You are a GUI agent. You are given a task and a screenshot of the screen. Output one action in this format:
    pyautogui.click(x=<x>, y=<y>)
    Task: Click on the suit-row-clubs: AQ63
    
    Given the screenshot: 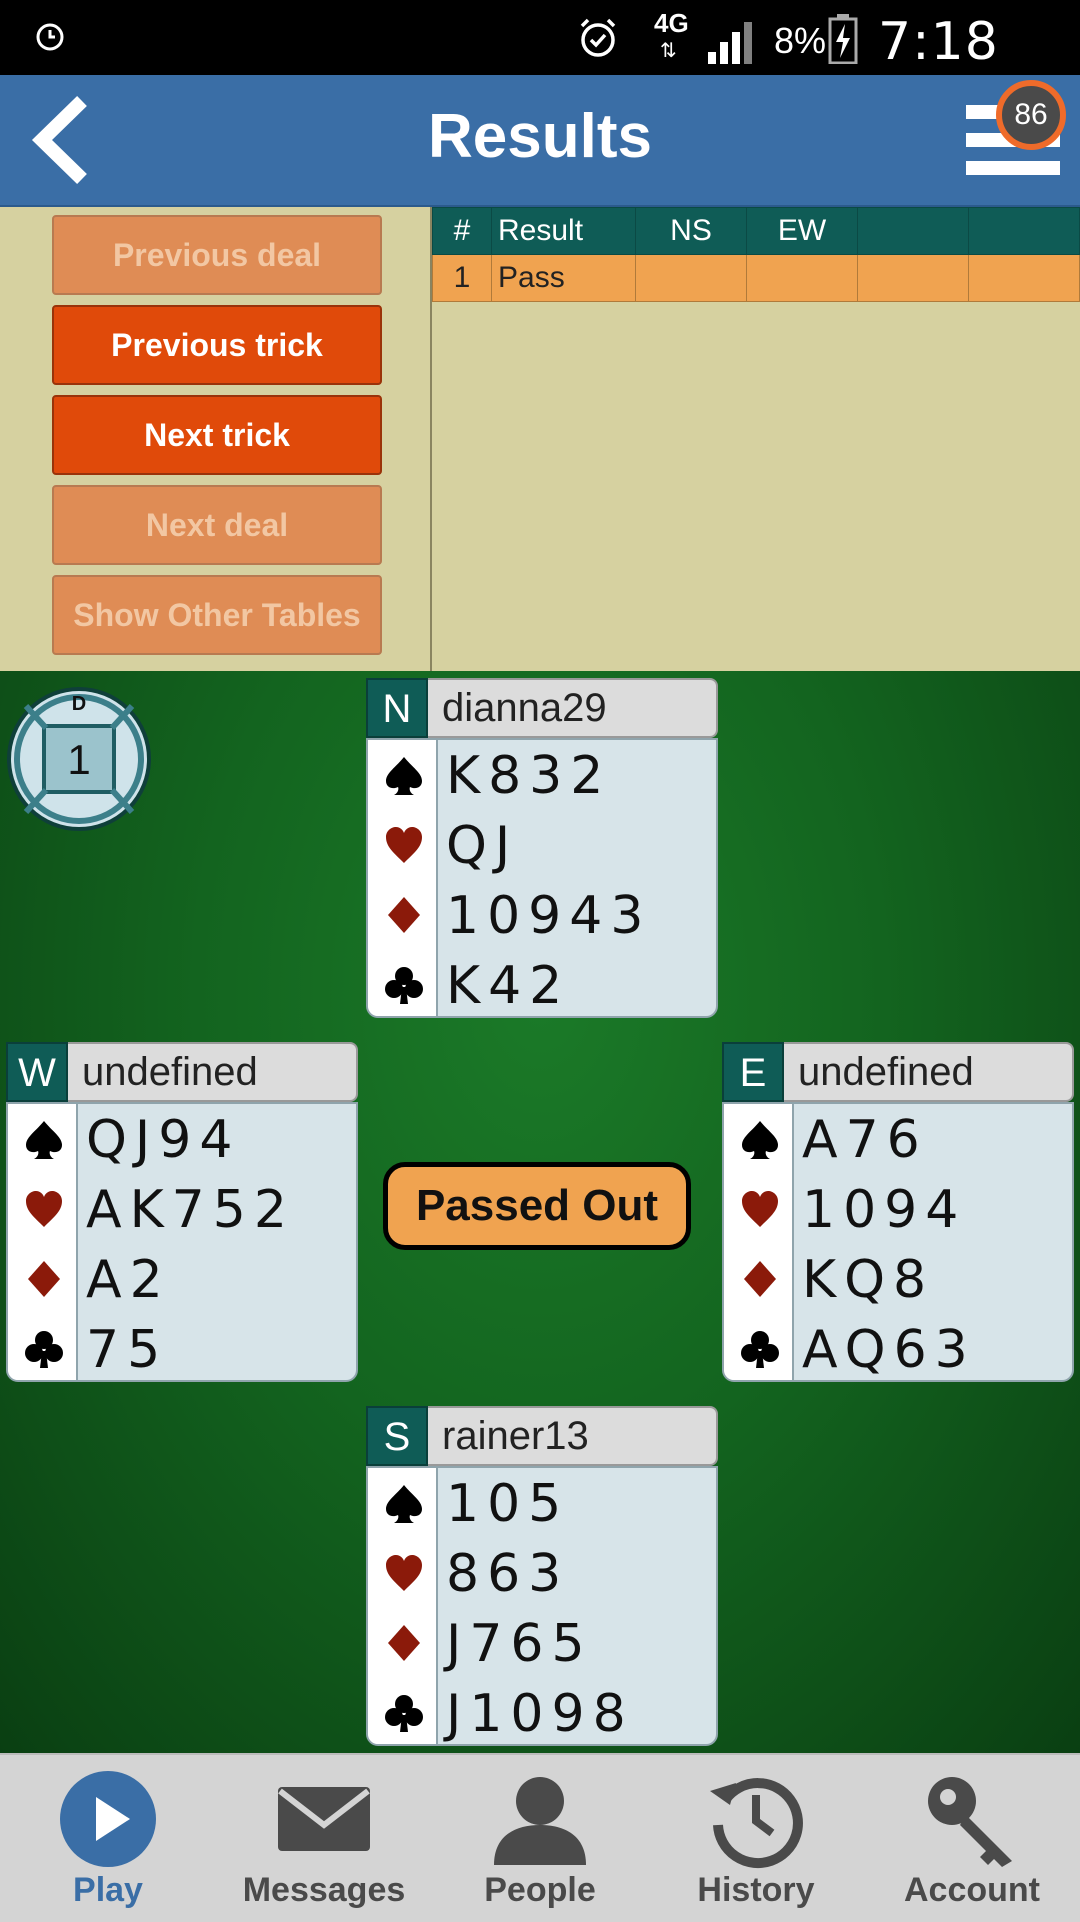 What is the action you would take?
    pyautogui.click(x=898, y=1347)
    